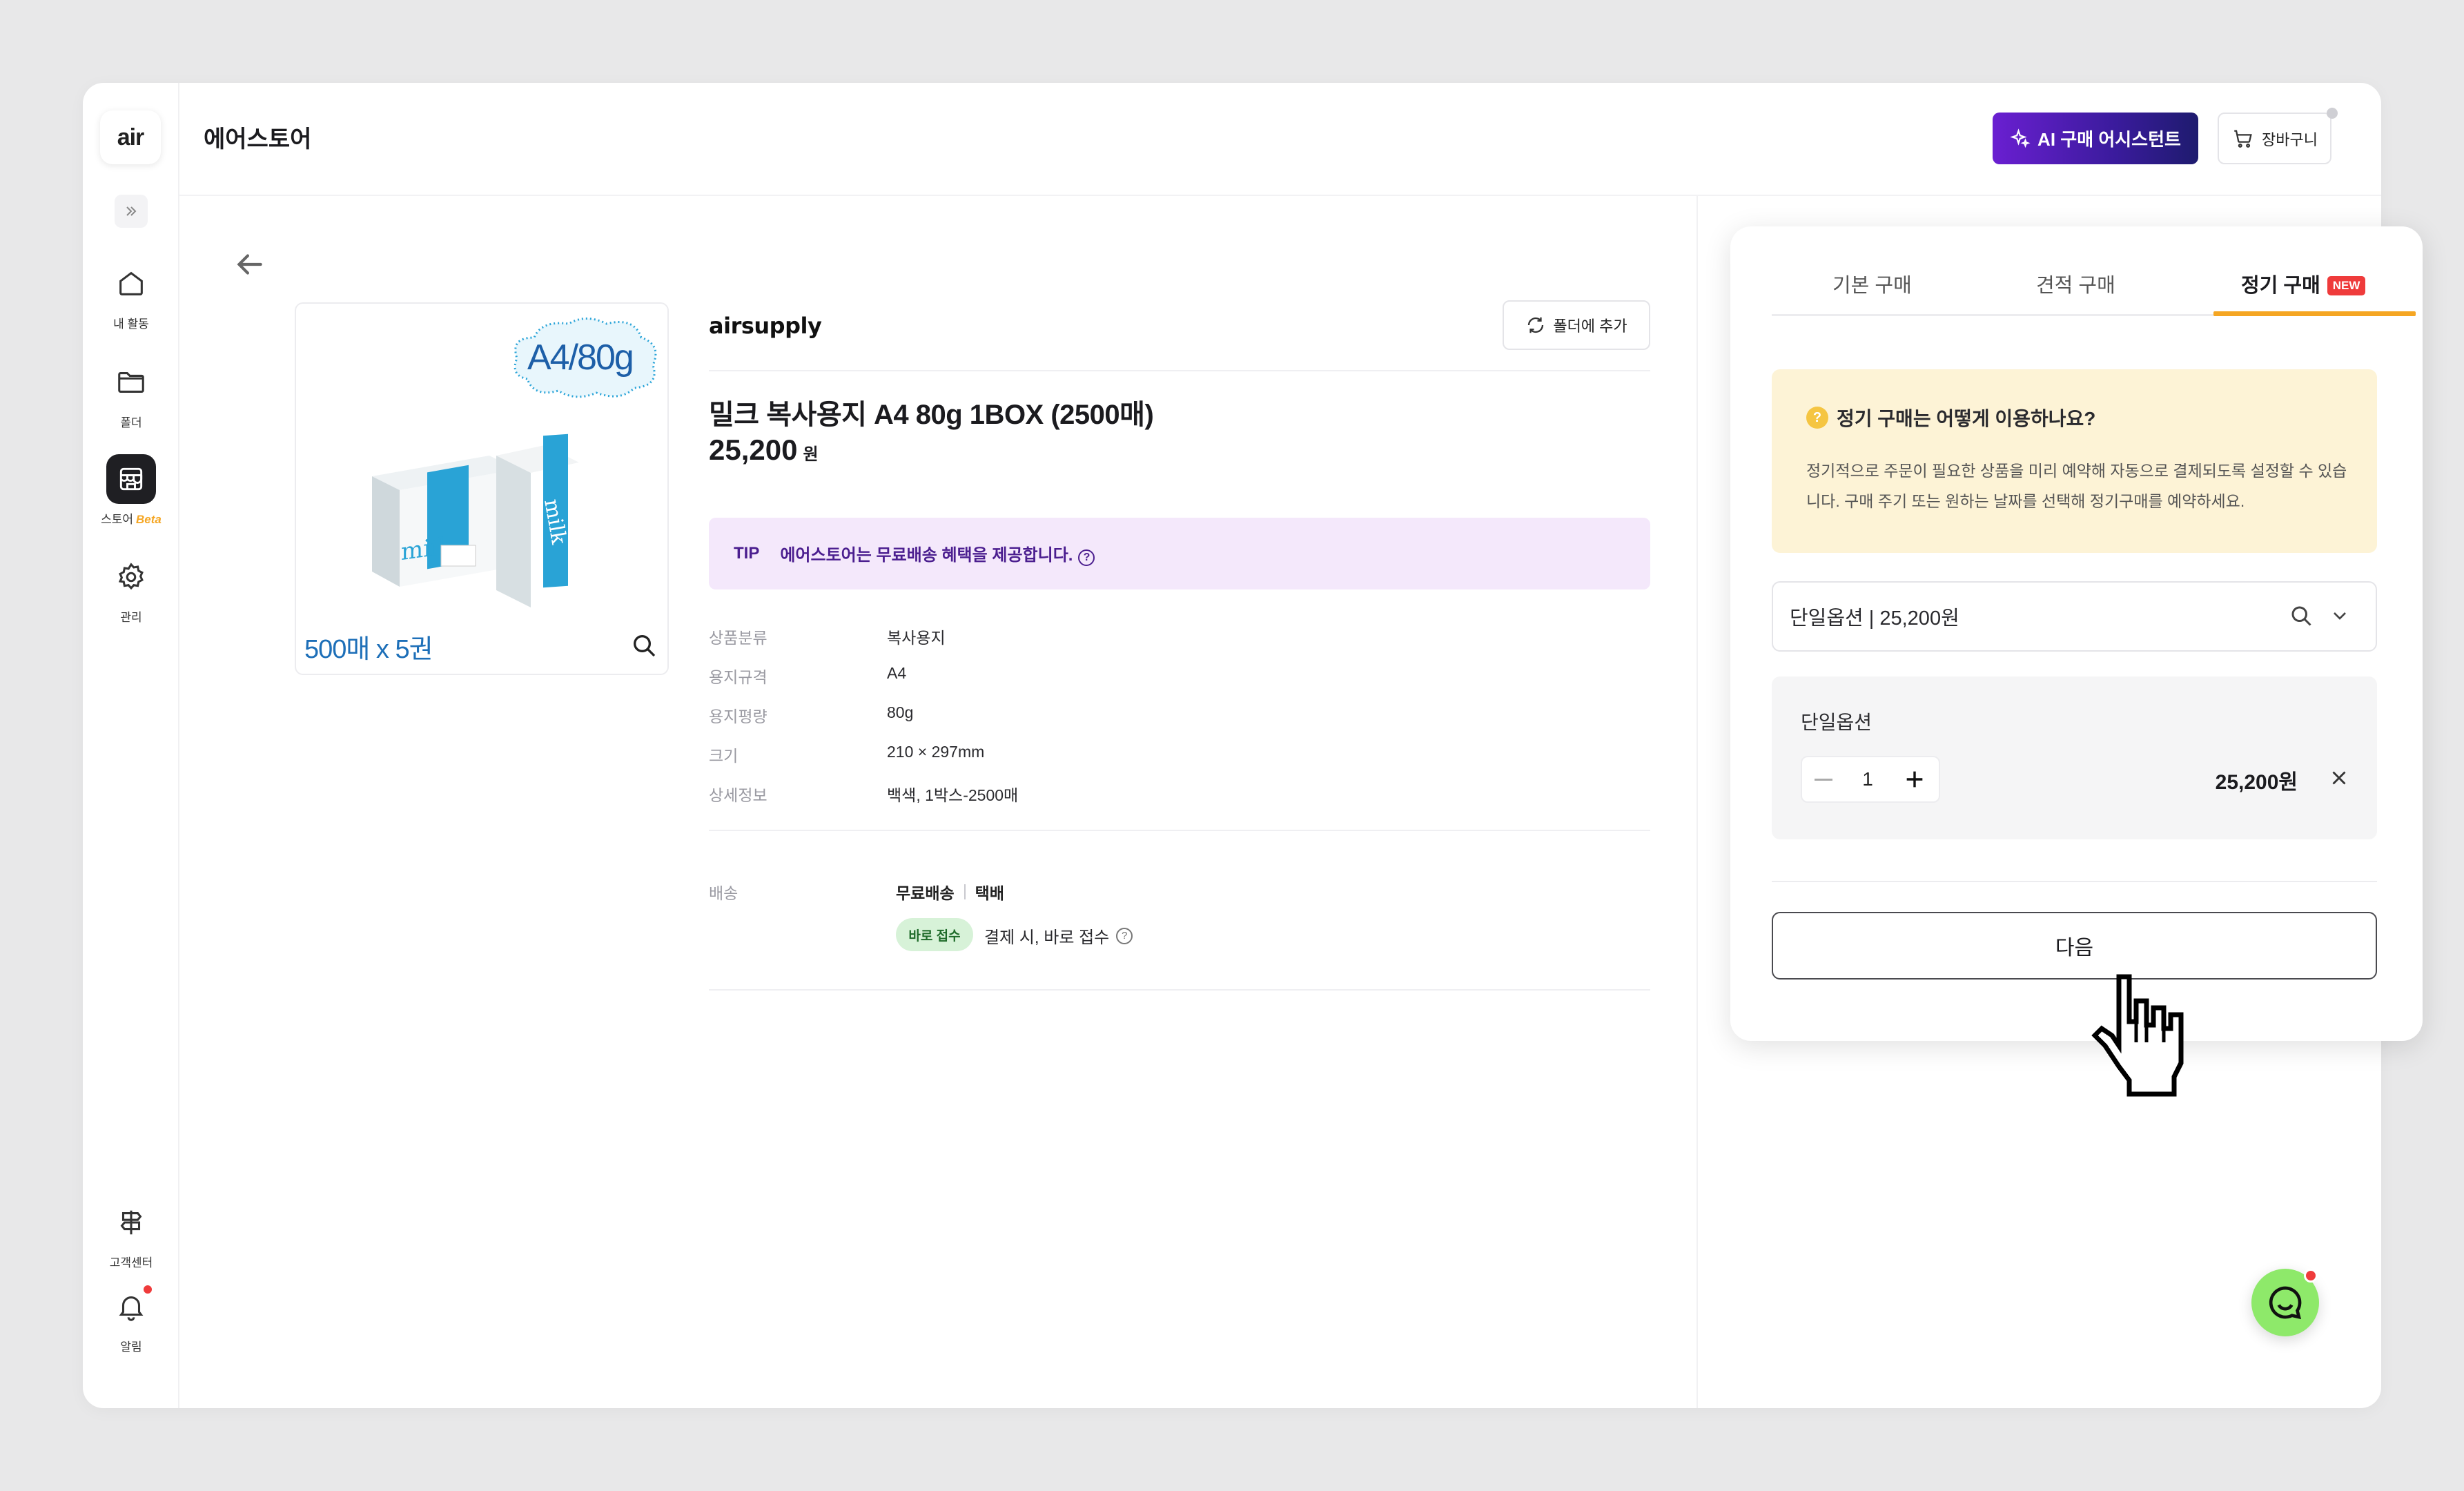 The image size is (2464, 1491). I want to click on shipping-info: 무료배송 택배, so click(950, 892).